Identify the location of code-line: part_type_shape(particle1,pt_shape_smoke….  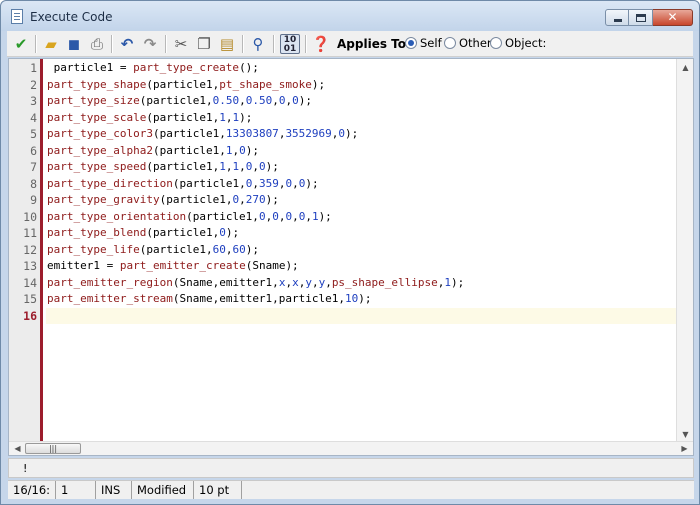
(186, 85).